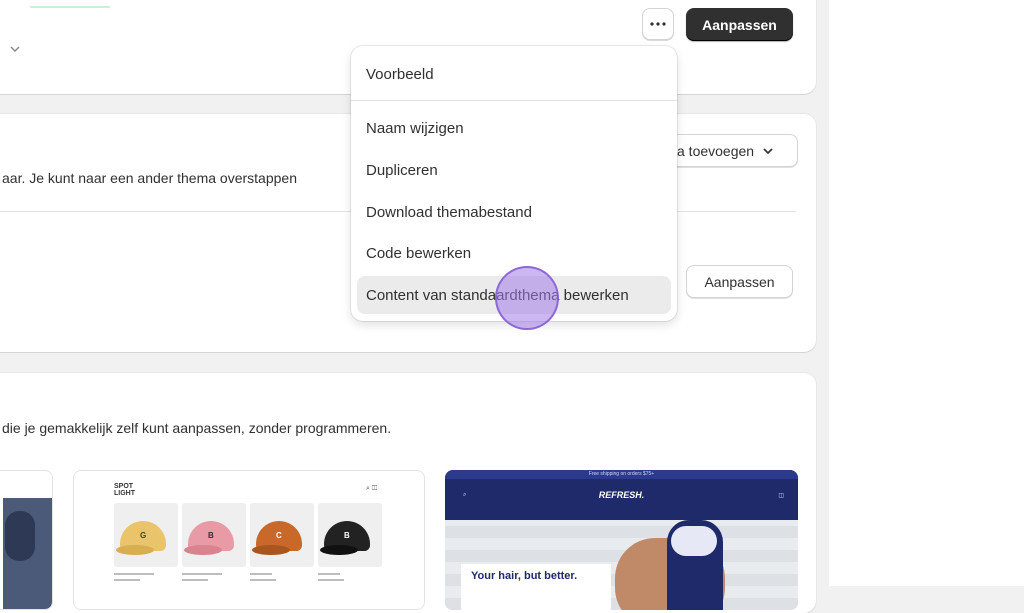 The width and height of the screenshot is (1024, 613). Describe the element at coordinates (249, 540) in the screenshot. I see `theme-thumbnail: SPOT LIGHT ⌕ ◫ G B C B` at that location.